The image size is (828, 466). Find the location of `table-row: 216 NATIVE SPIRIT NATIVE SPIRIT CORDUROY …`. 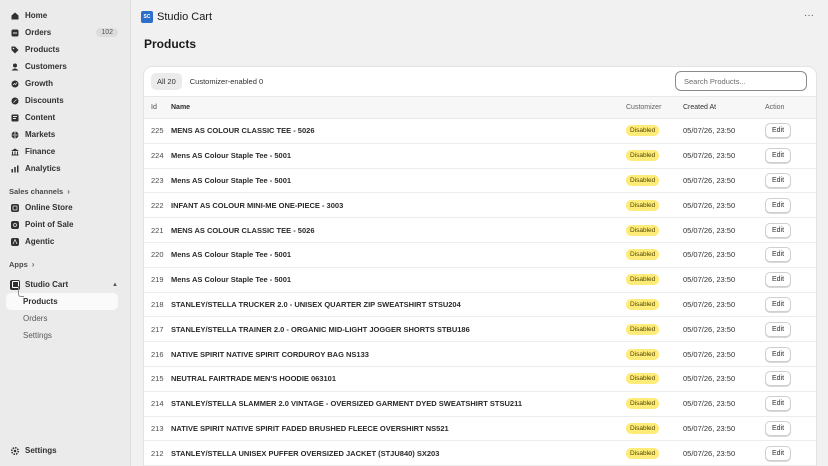

table-row: 216 NATIVE SPIRIT NATIVE SPIRIT CORDUROY … is located at coordinates (480, 354).